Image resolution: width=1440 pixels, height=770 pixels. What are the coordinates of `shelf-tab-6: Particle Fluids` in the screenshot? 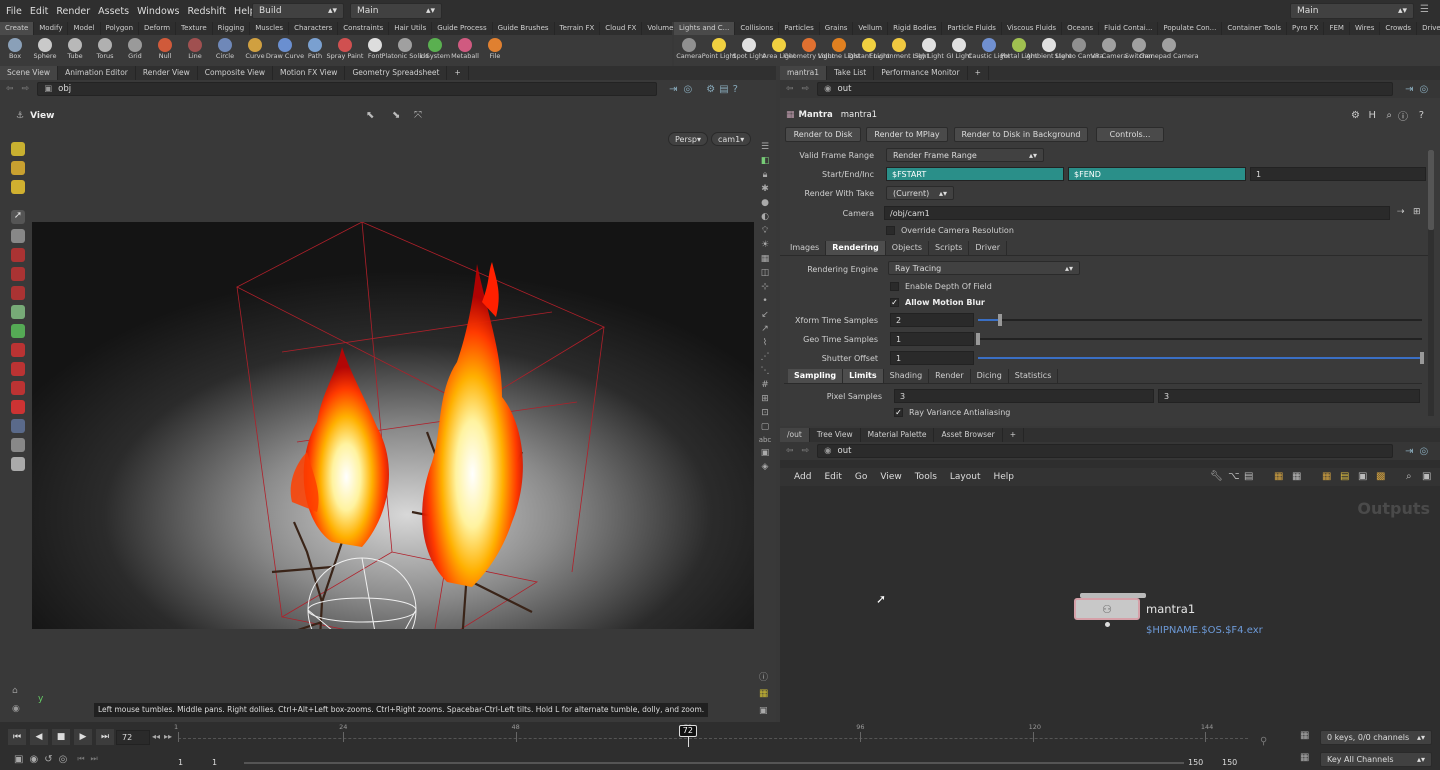 It's located at (972, 28).